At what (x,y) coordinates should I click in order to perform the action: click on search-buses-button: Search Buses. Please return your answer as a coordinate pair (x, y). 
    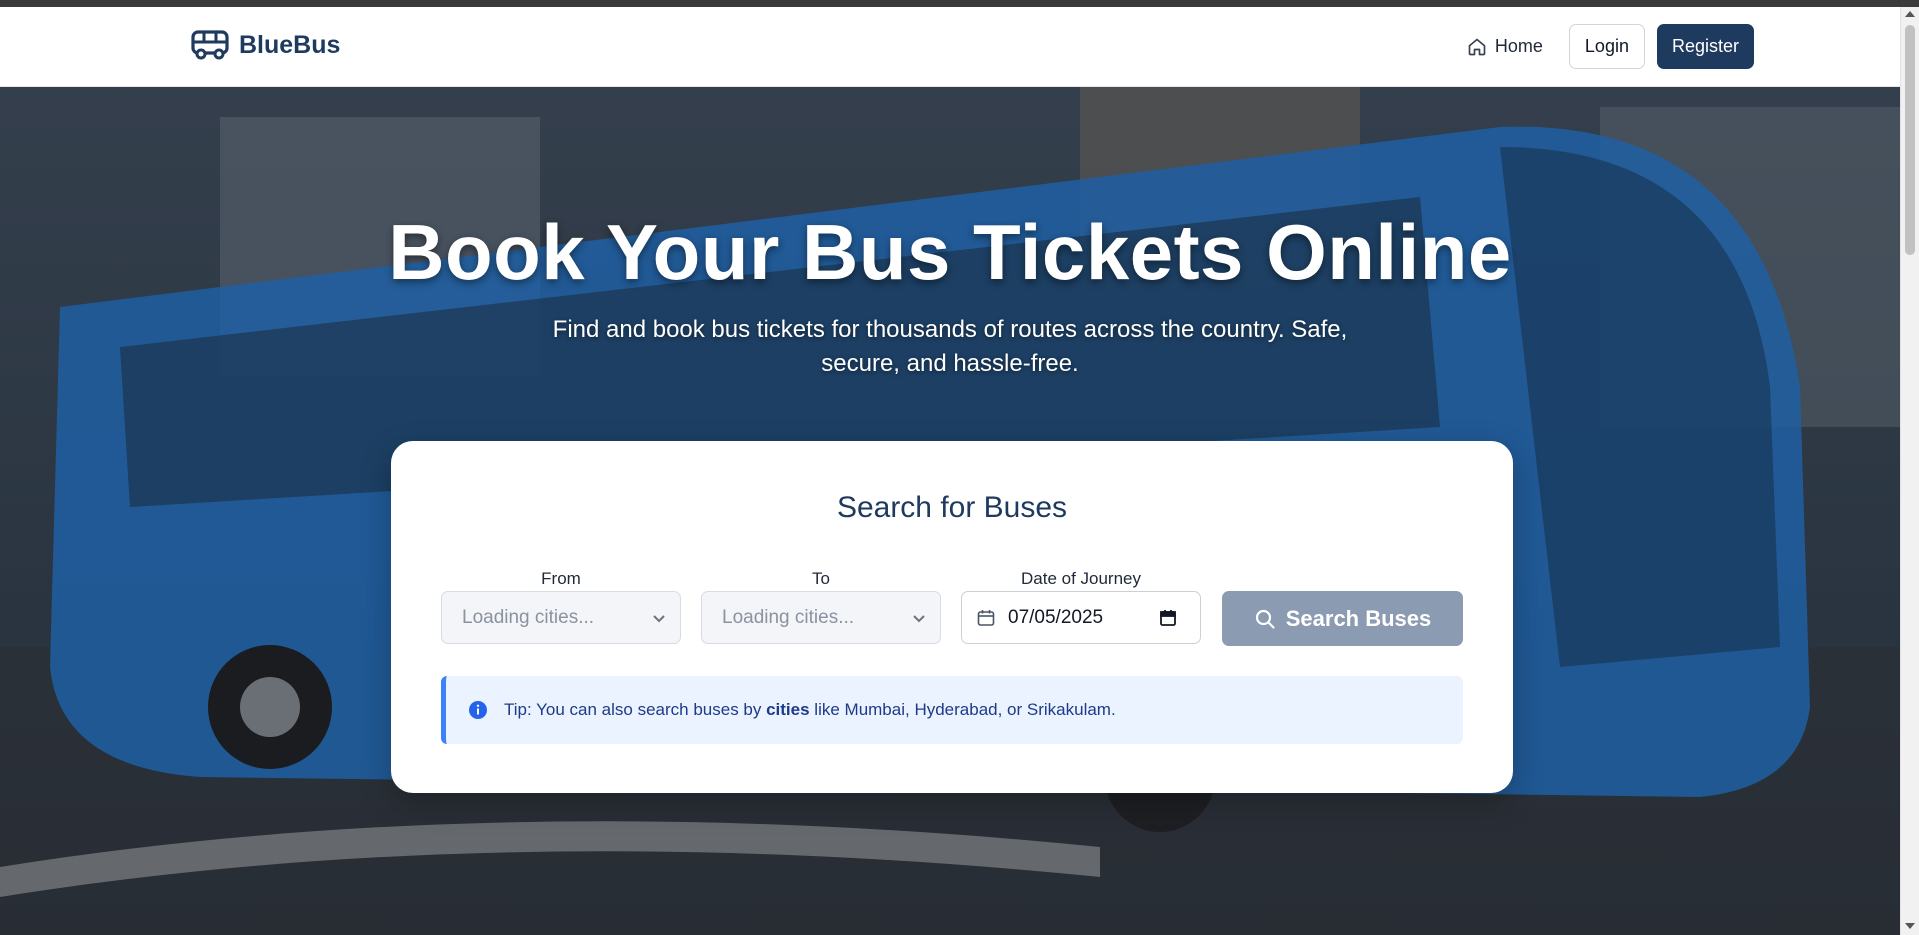
    Looking at the image, I should click on (1342, 618).